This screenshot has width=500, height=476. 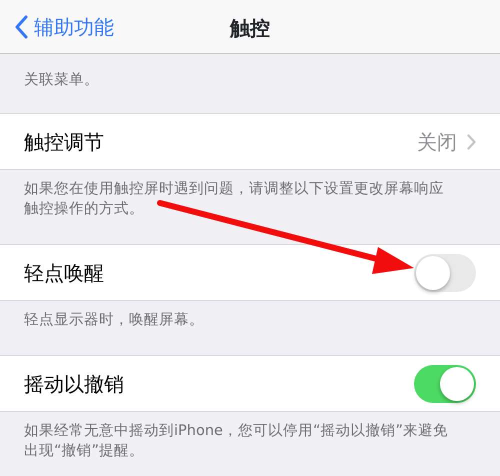 What do you see at coordinates (250, 28) in the screenshot?
I see `page-title: 触控` at bounding box center [250, 28].